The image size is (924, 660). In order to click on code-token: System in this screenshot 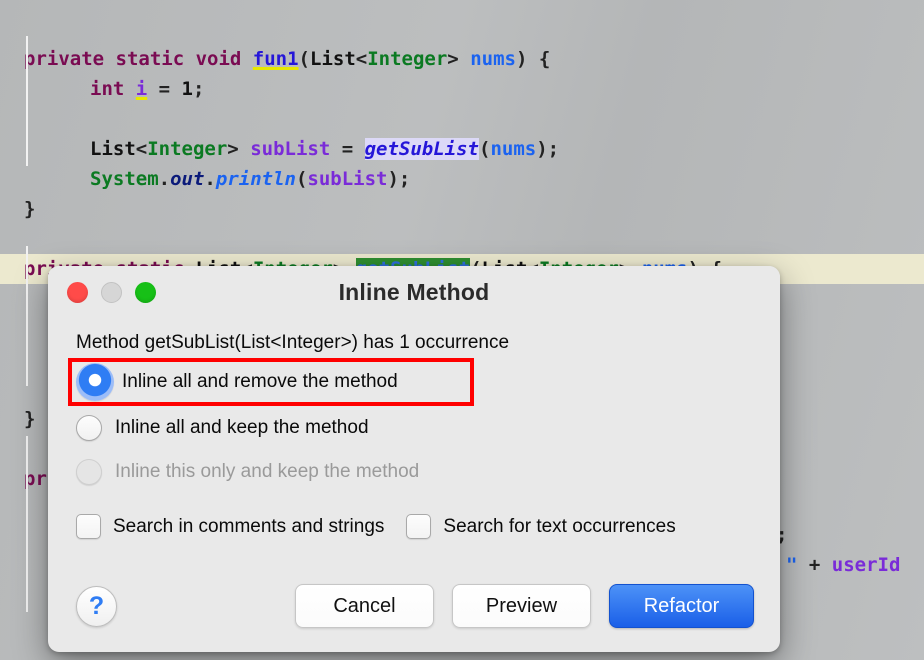, I will do `click(124, 179)`.